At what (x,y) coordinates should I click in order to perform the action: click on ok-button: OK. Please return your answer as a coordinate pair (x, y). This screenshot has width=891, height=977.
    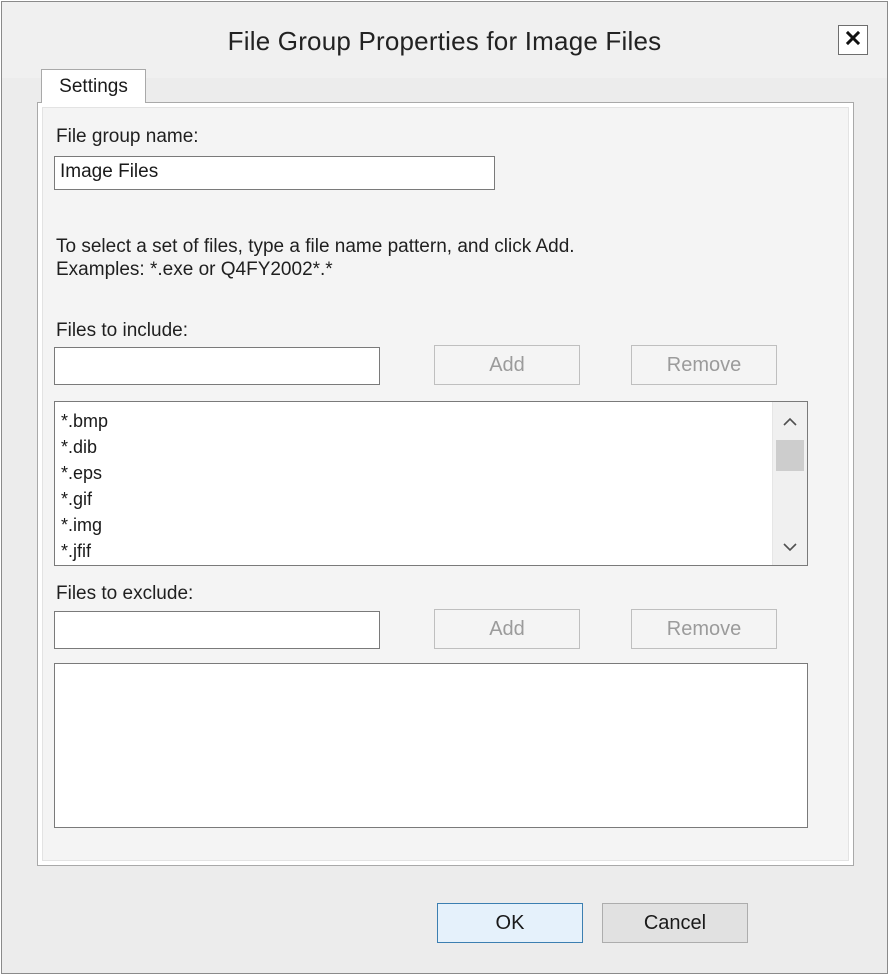
    Looking at the image, I should click on (510, 923).